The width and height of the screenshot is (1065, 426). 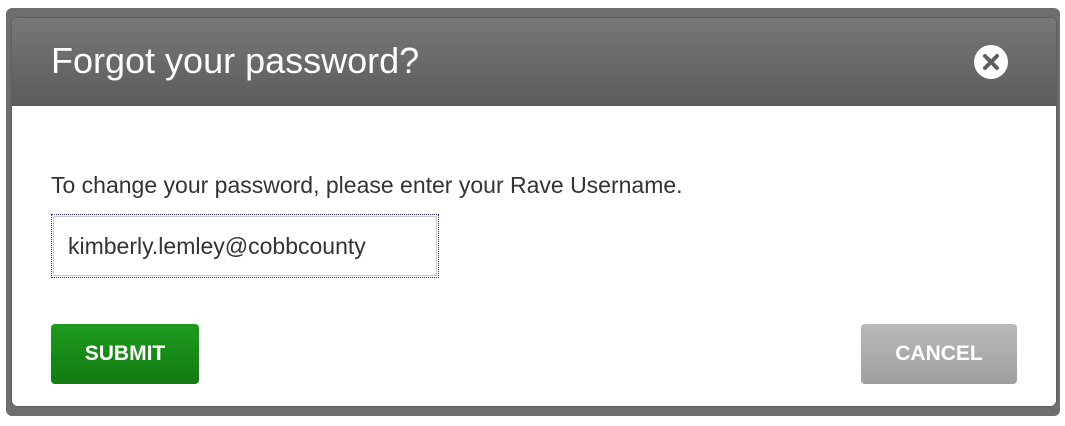 What do you see at coordinates (125, 354) in the screenshot?
I see `submit-button: SUBMIT` at bounding box center [125, 354].